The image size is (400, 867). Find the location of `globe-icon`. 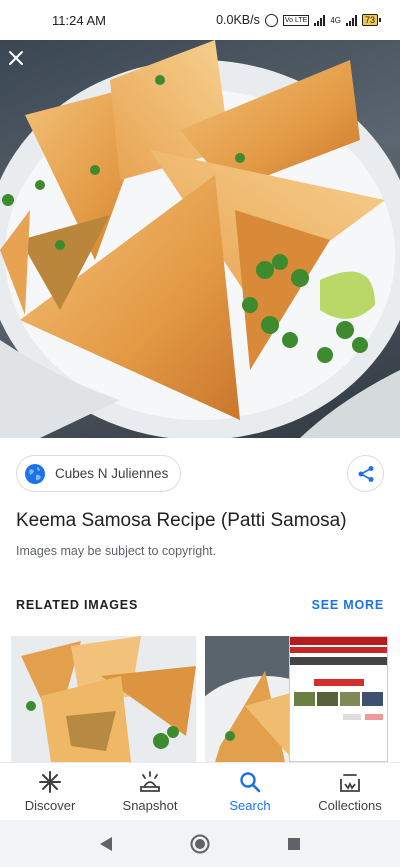

globe-icon is located at coordinates (35, 473).